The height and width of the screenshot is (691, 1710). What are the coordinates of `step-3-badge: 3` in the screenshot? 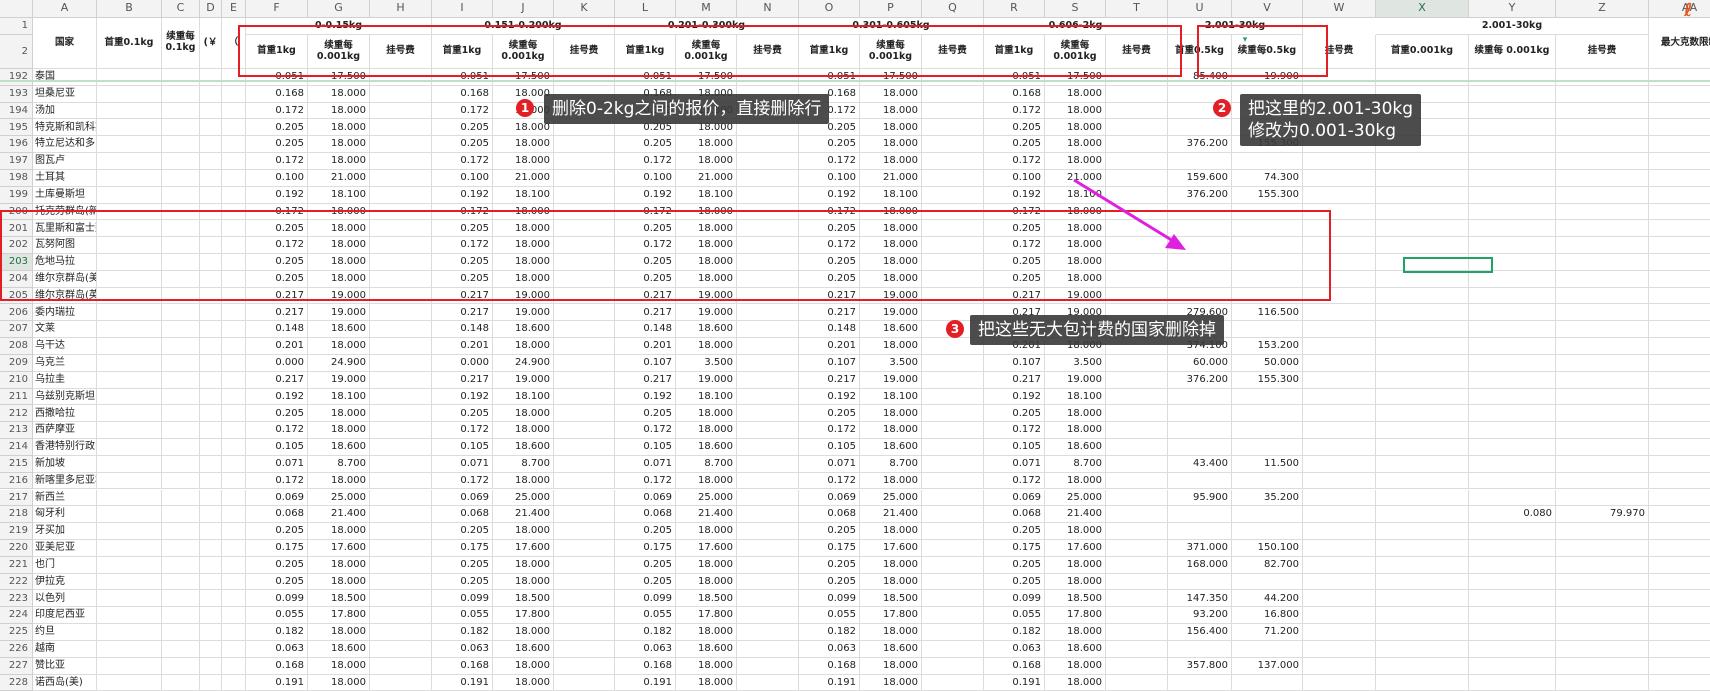 It's located at (955, 329).